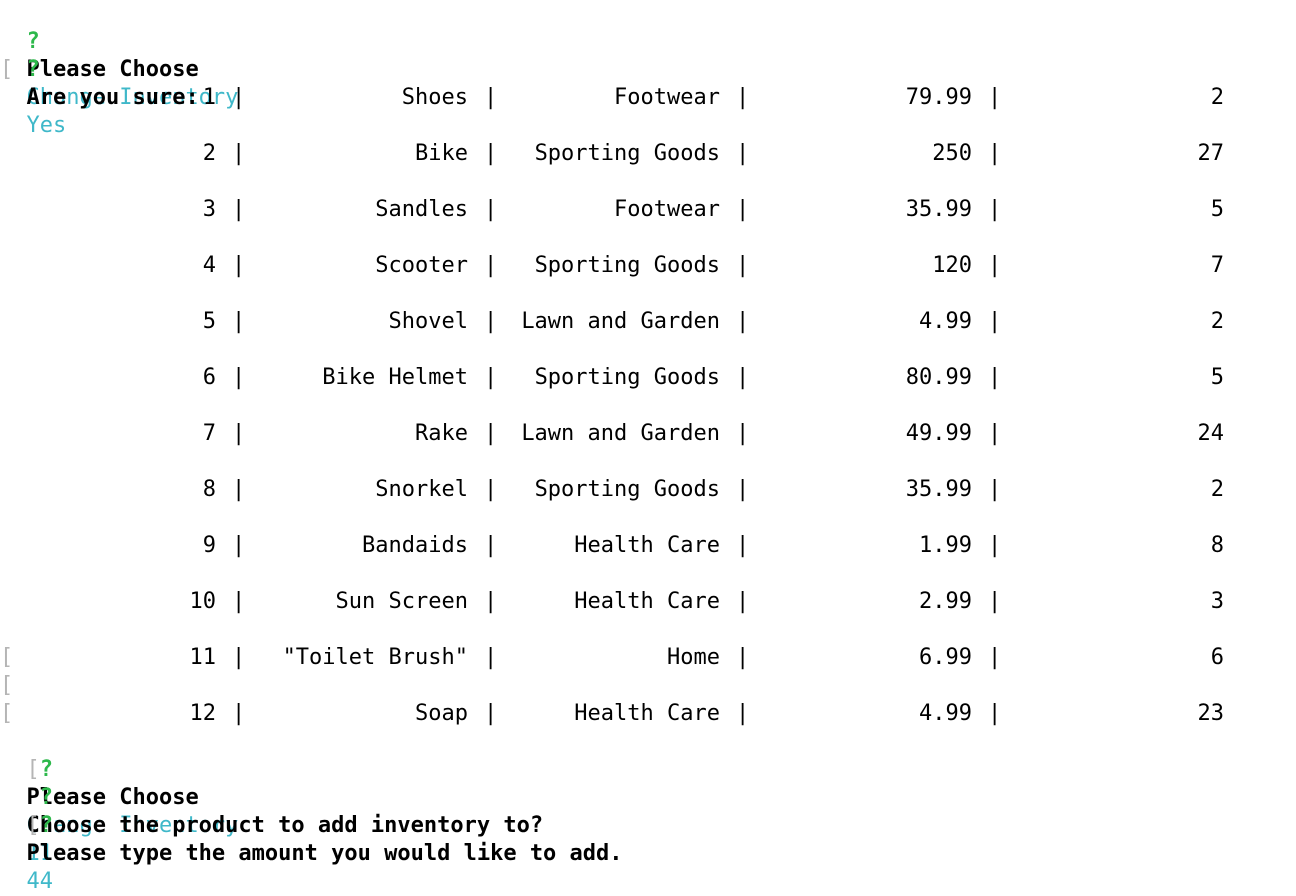 The height and width of the screenshot is (896, 1296). I want to click on cell-product-name: "Toilet Brush", so click(375, 657).